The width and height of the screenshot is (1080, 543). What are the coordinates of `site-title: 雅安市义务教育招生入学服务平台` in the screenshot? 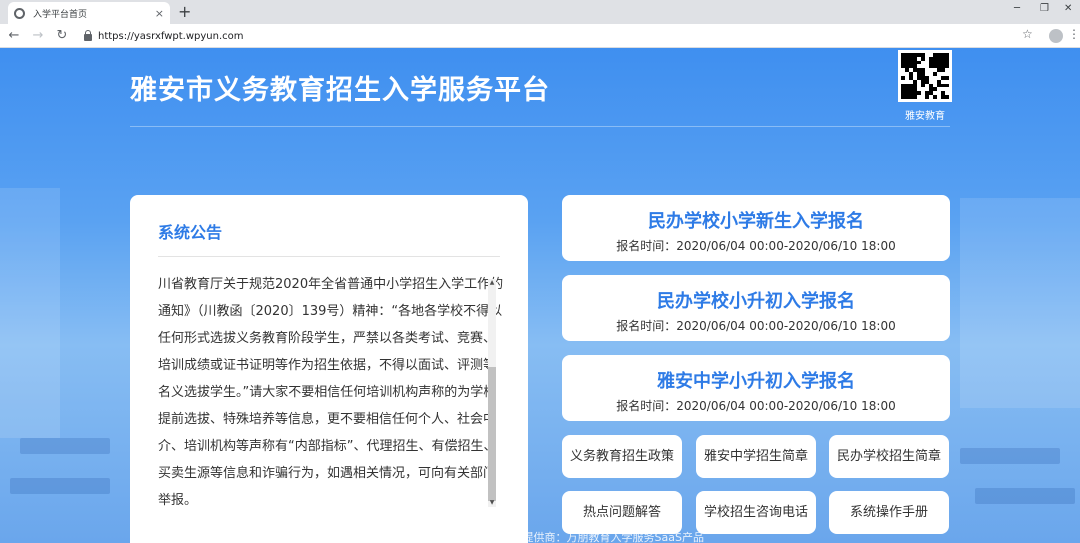 It's located at (340, 90).